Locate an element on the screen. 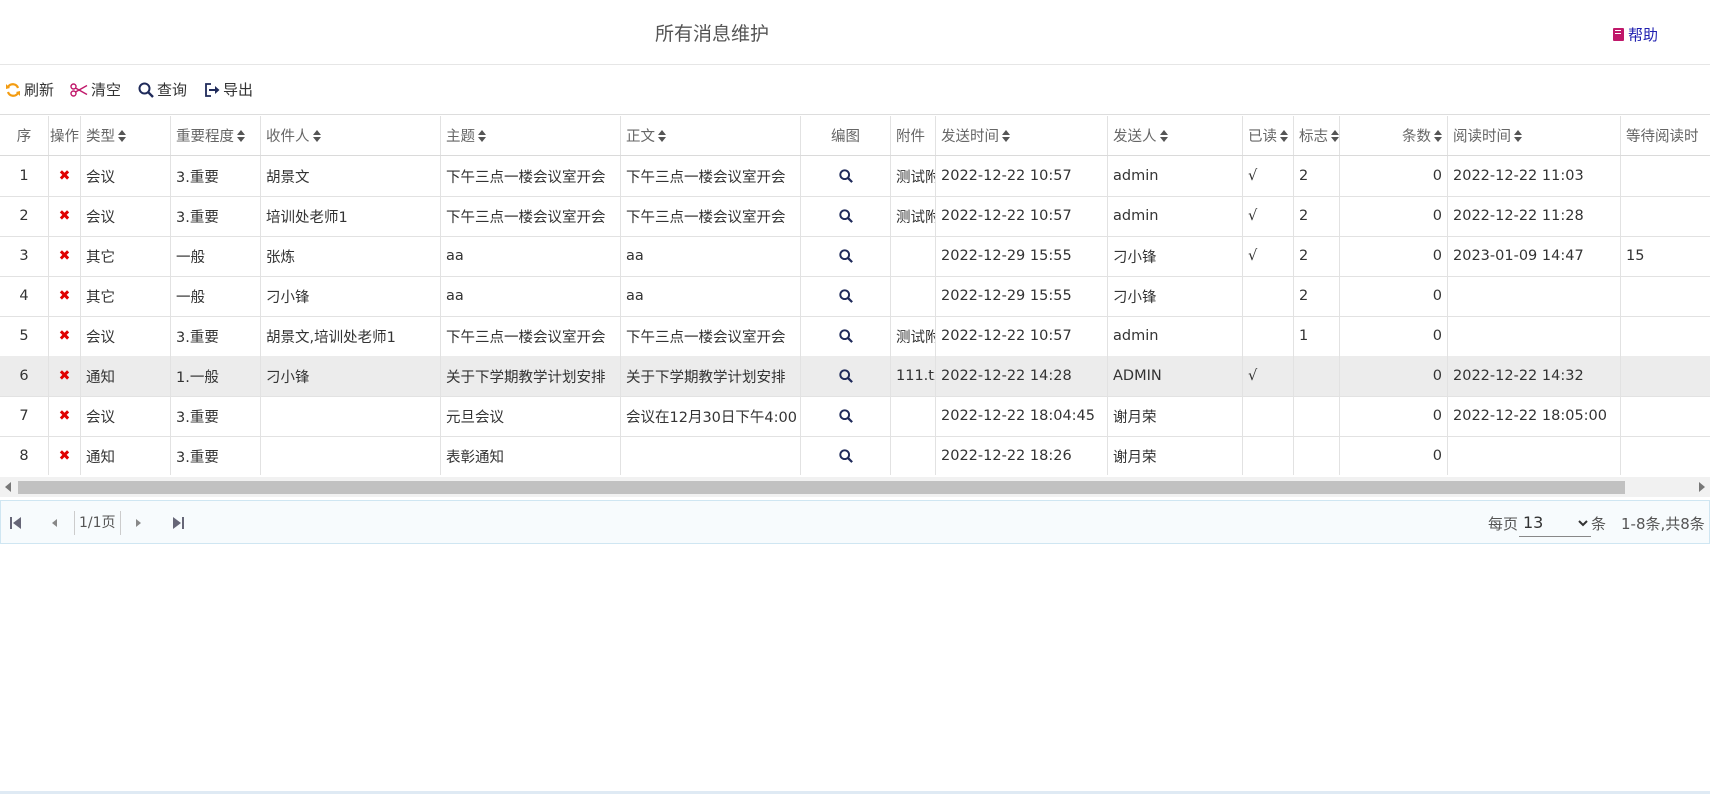  column-header-label: 发送时间 is located at coordinates (970, 137).